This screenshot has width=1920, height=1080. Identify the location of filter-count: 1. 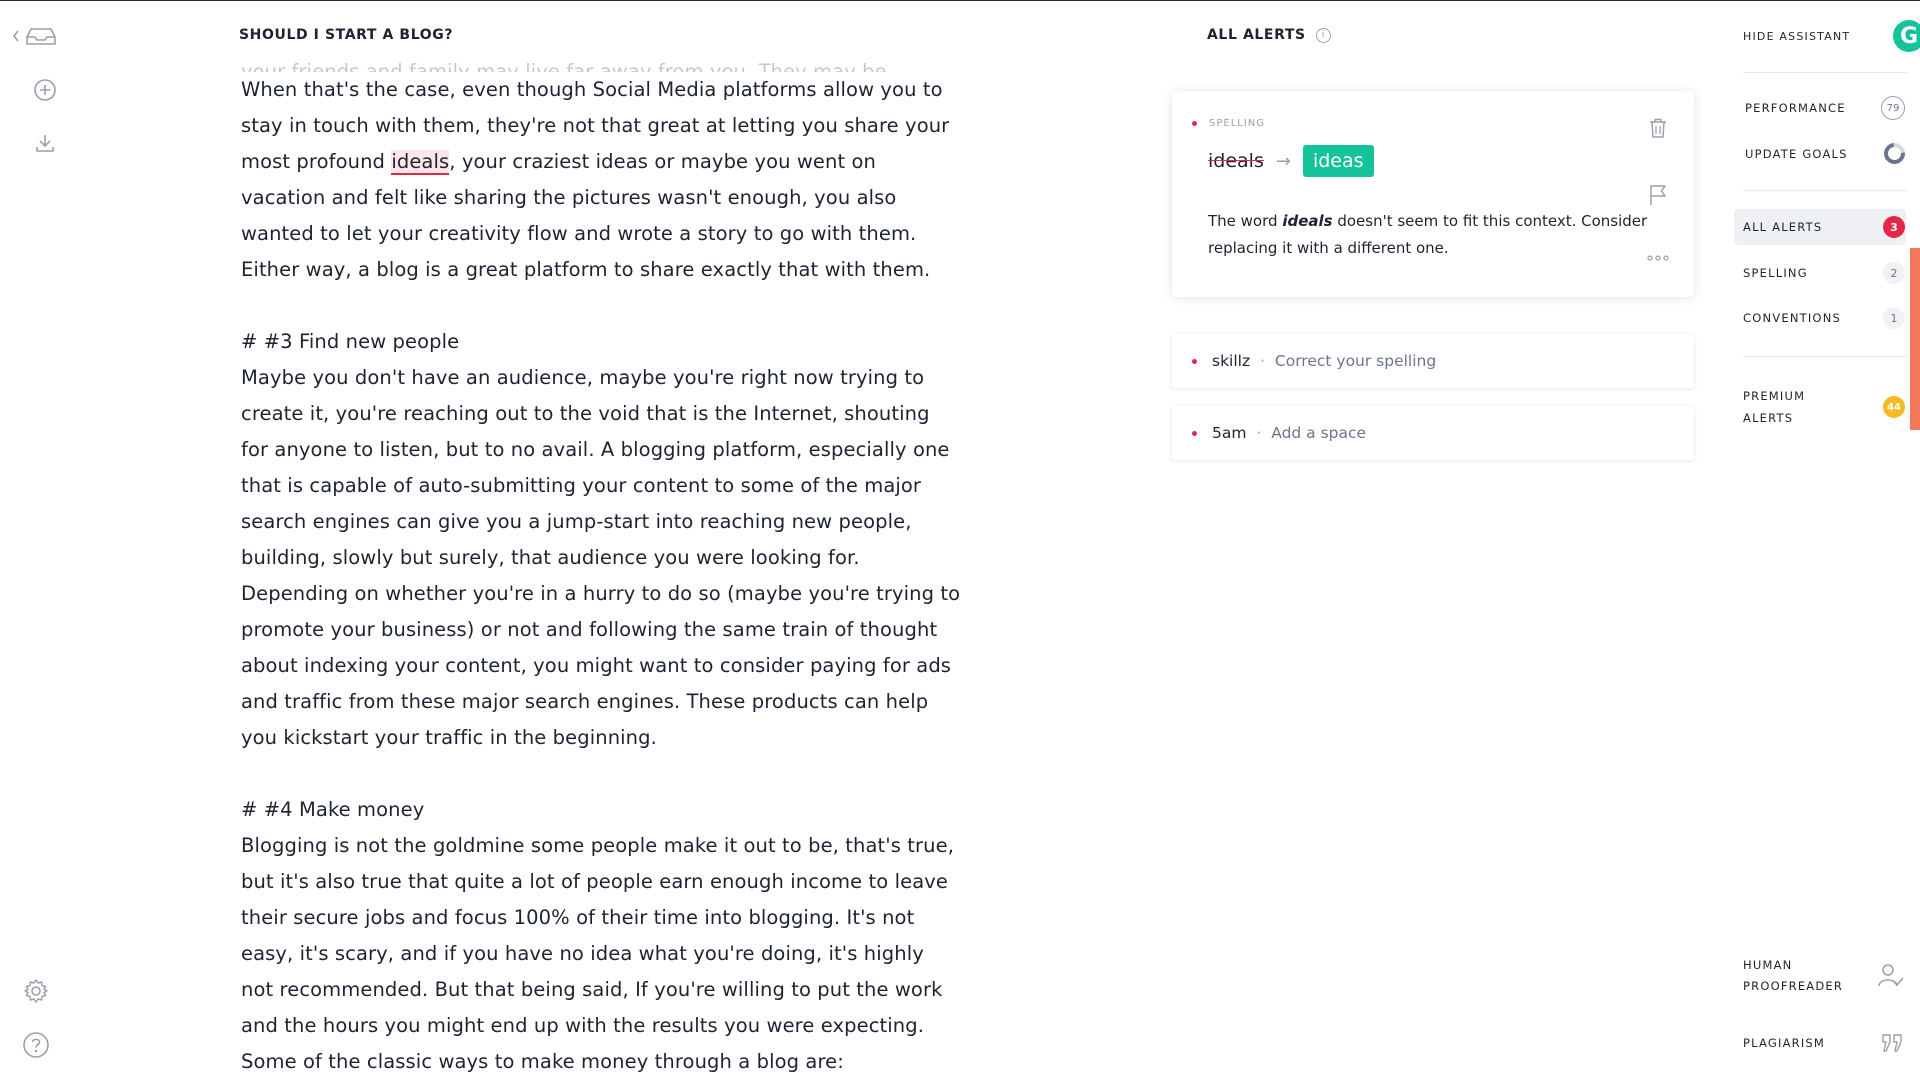
(1894, 318).